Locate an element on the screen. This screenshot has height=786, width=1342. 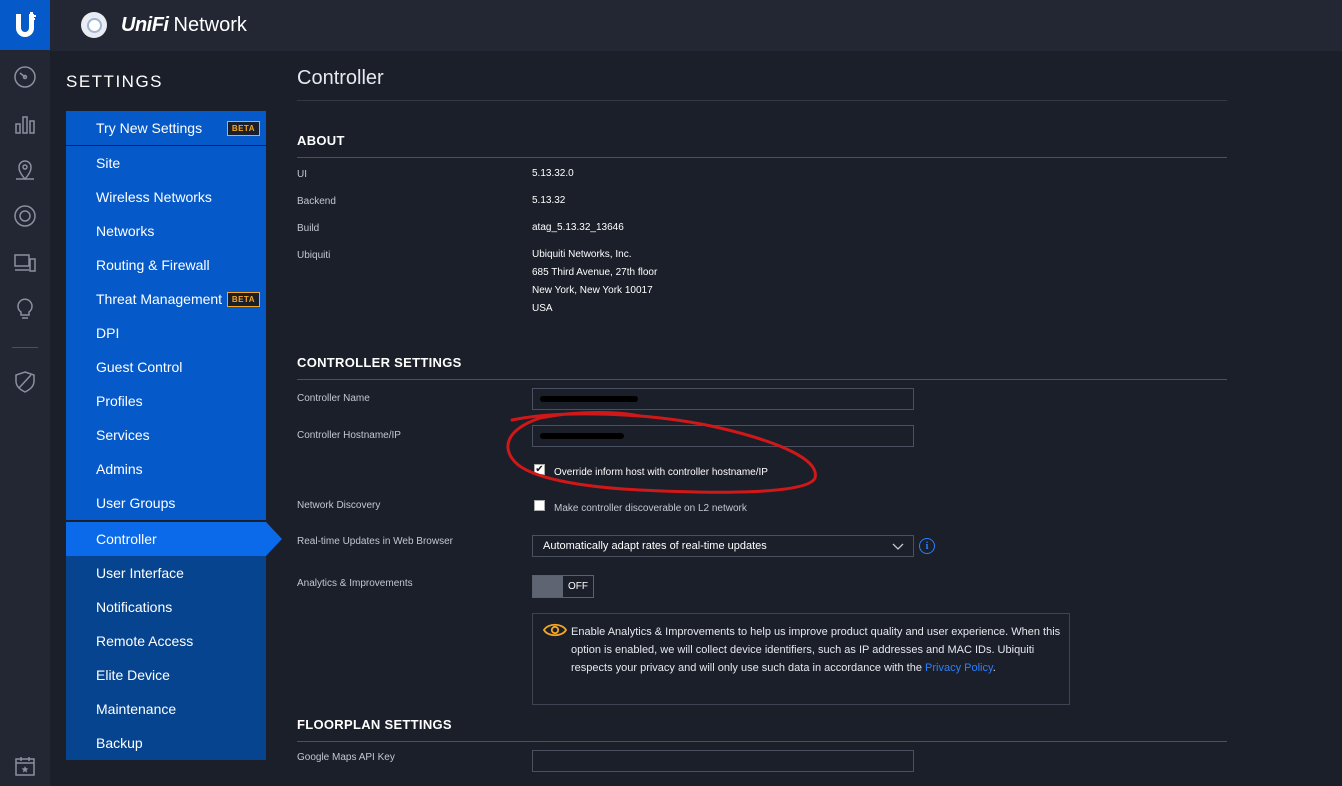
icon-rail is located at coordinates (25, 393).